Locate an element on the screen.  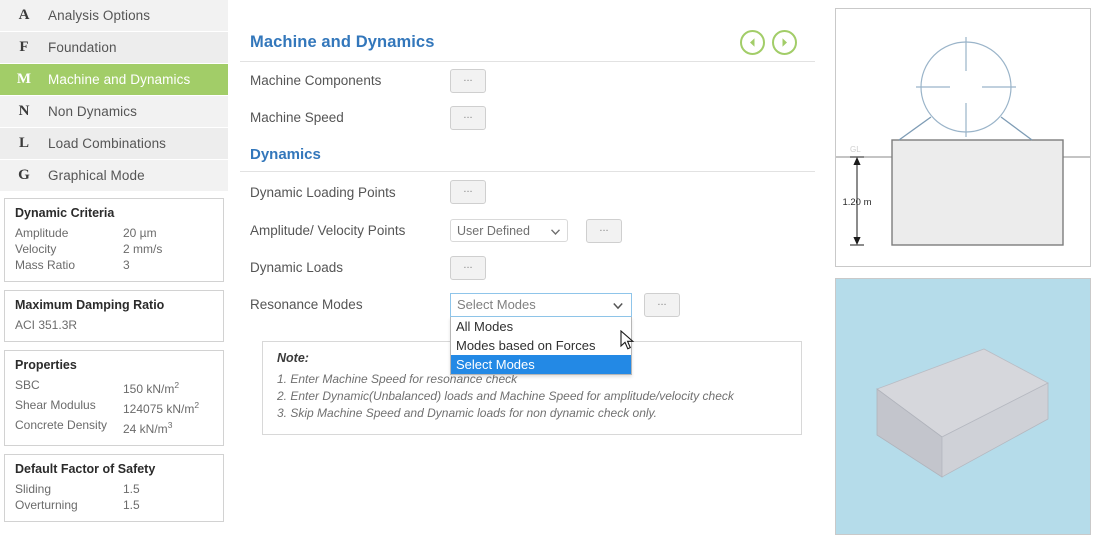
sidebar-item-label: Machine and Dynamics is located at coordinates (119, 79).